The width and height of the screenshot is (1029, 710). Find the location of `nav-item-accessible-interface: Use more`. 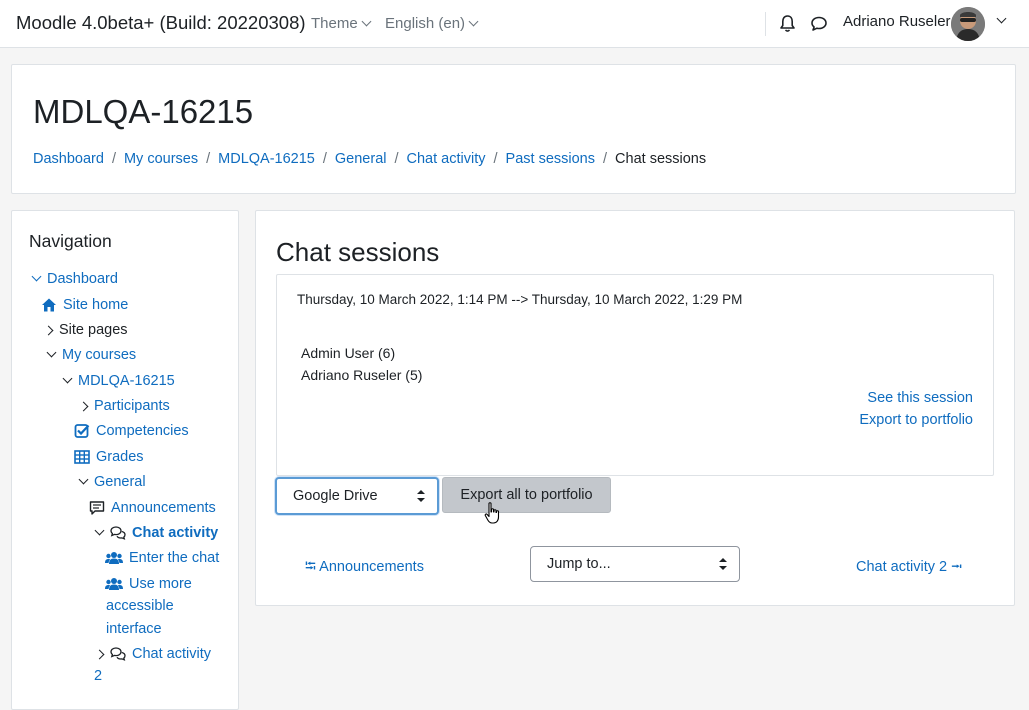

nav-item-accessible-interface: Use more is located at coordinates (148, 584).